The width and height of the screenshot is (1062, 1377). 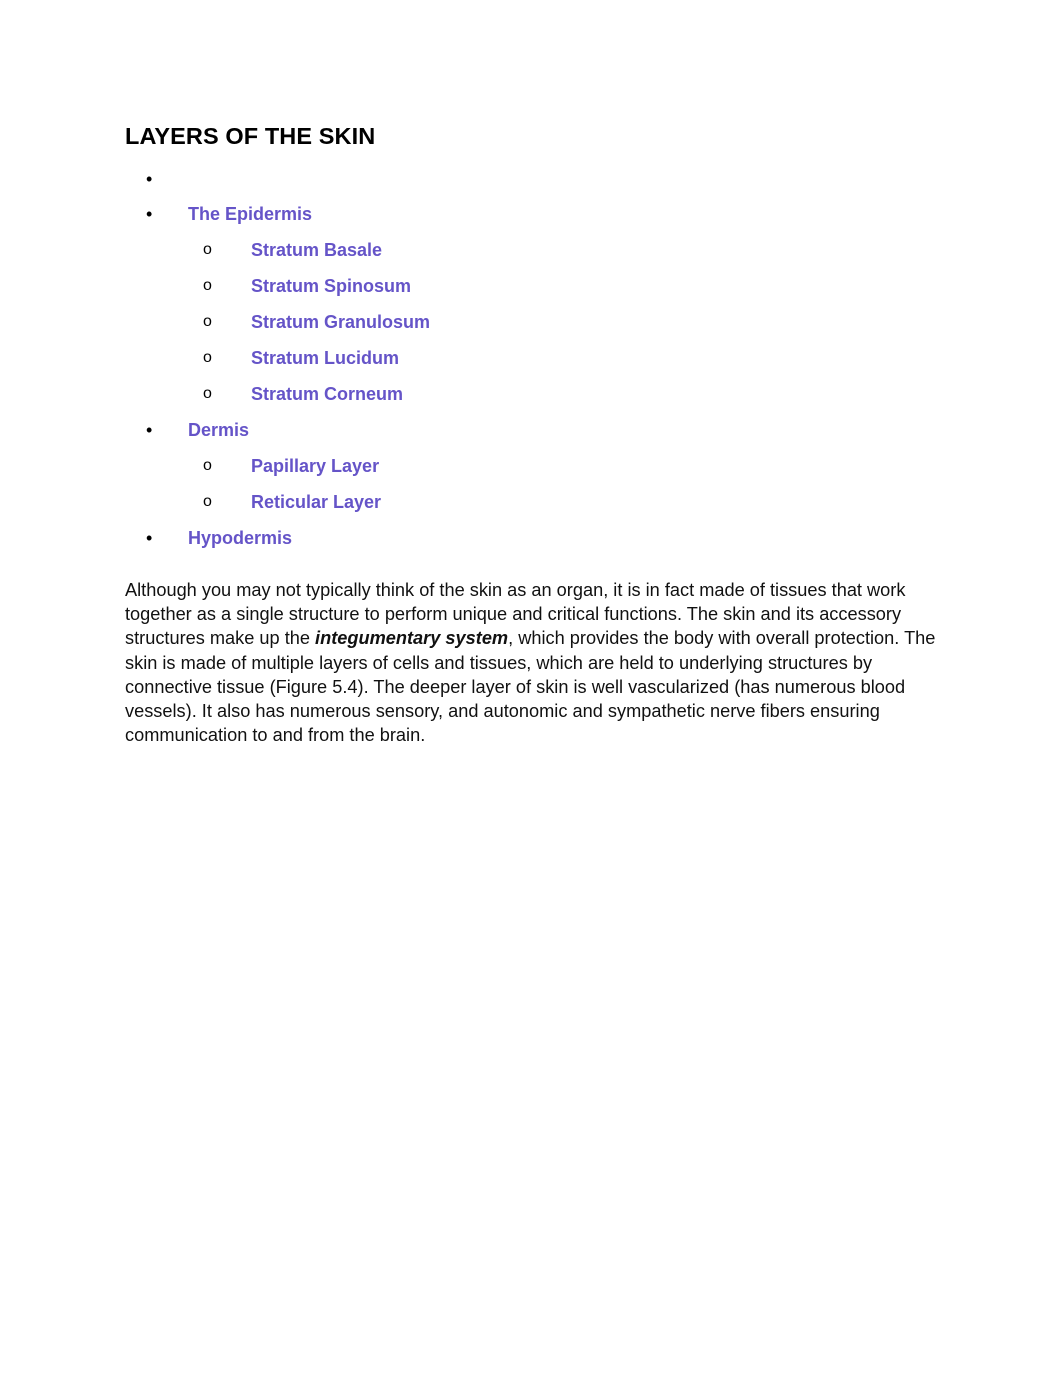 I want to click on link-stratum-granulosum: Stratum Granulosum, so click(x=340, y=322).